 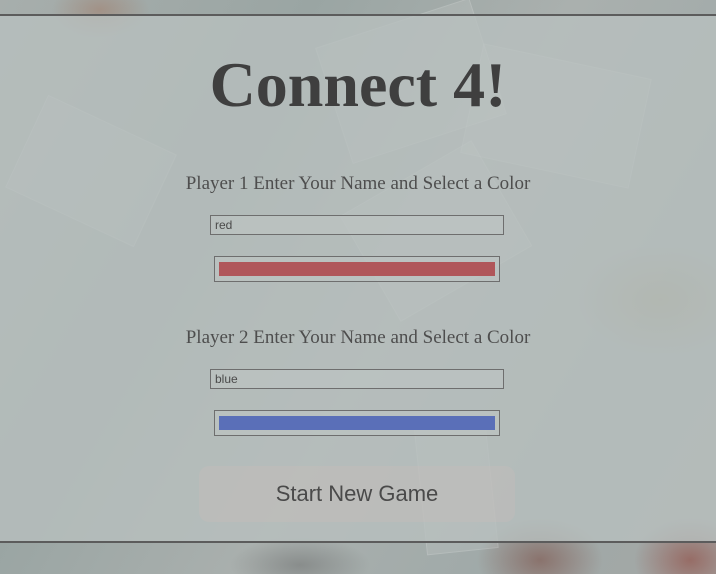 What do you see at coordinates (358, 84) in the screenshot?
I see `page-title: Connect 4!` at bounding box center [358, 84].